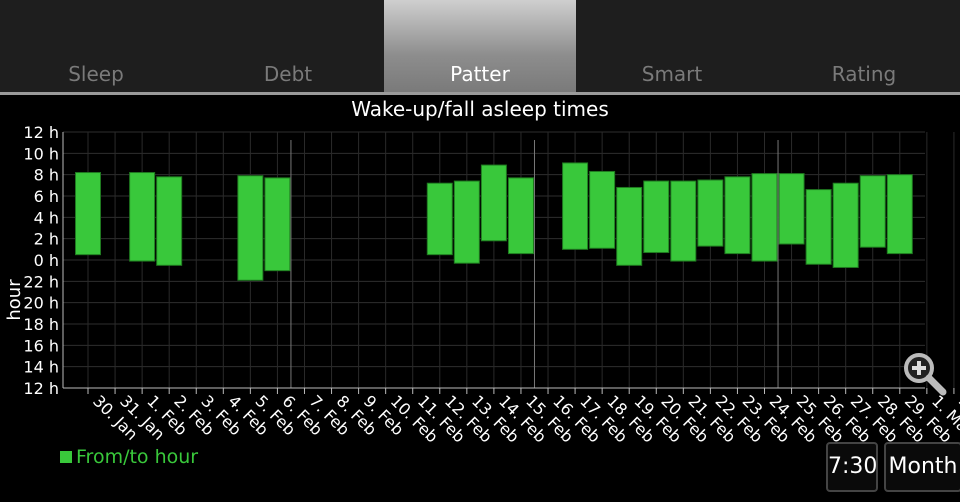 The width and height of the screenshot is (960, 502). What do you see at coordinates (41, 345) in the screenshot?
I see `y-tick-label: 16 h` at bounding box center [41, 345].